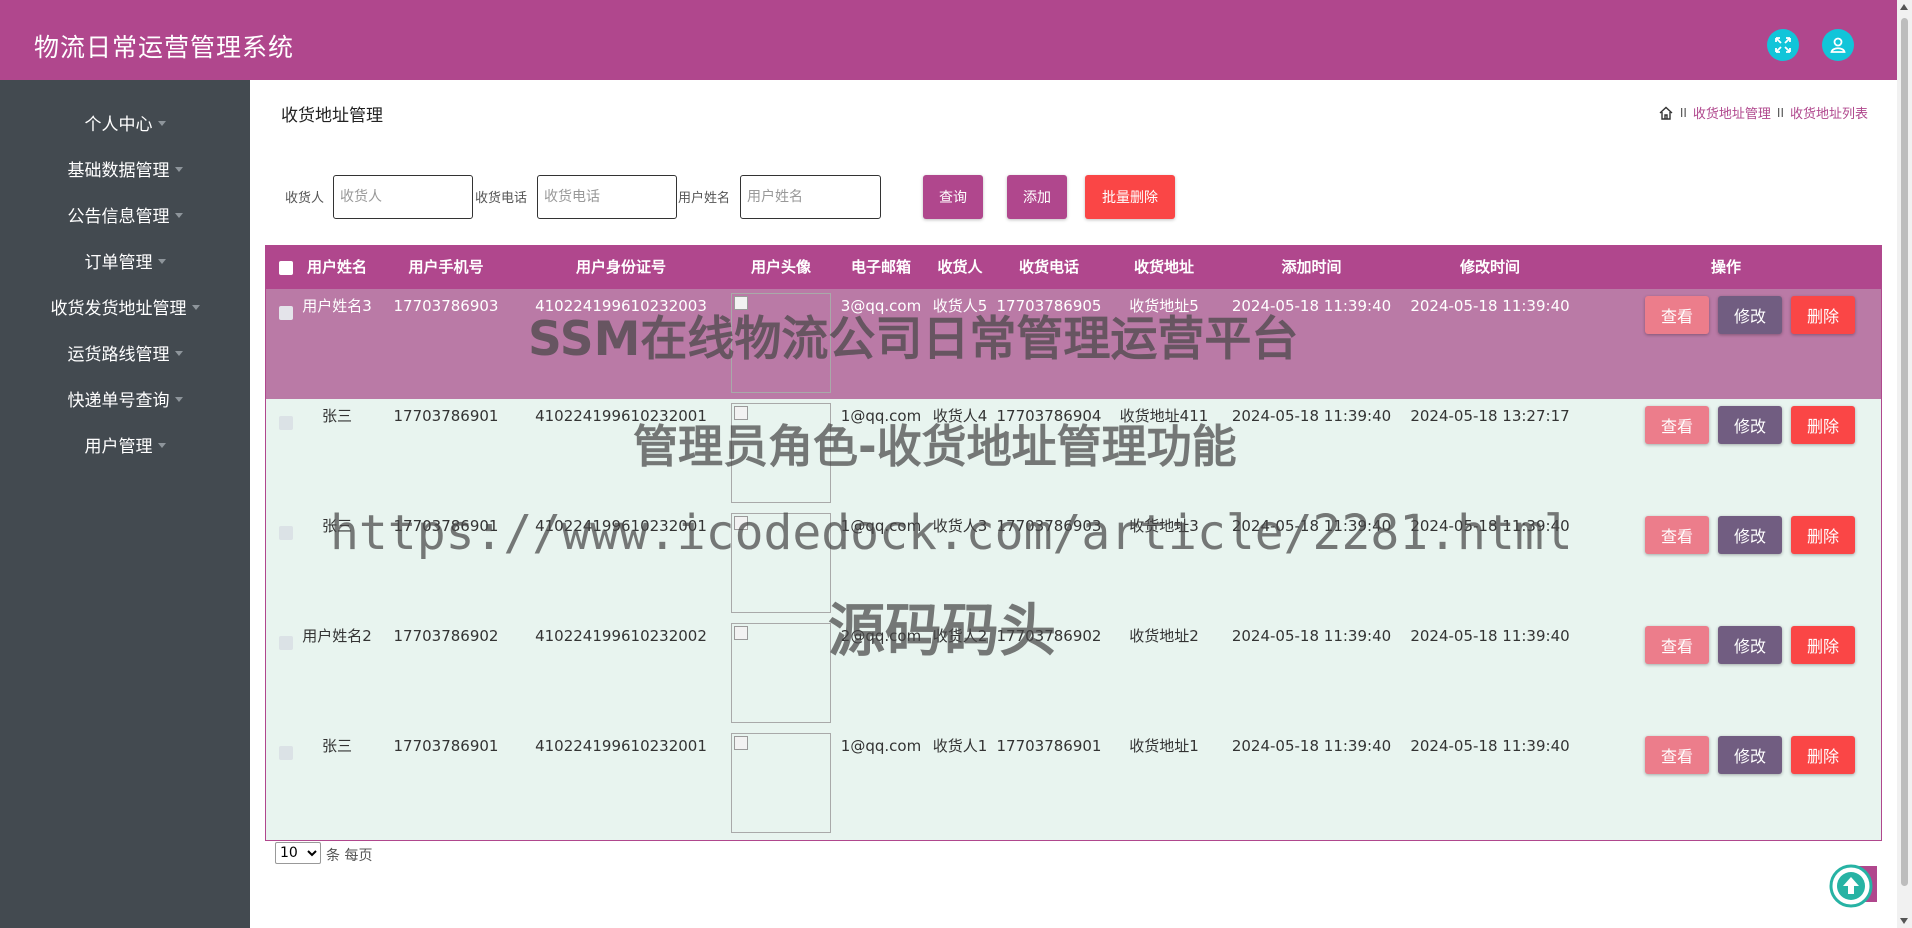 The image size is (1912, 928). What do you see at coordinates (118, 354) in the screenshot?
I see `sidebar-item-label: 运货路线管理` at bounding box center [118, 354].